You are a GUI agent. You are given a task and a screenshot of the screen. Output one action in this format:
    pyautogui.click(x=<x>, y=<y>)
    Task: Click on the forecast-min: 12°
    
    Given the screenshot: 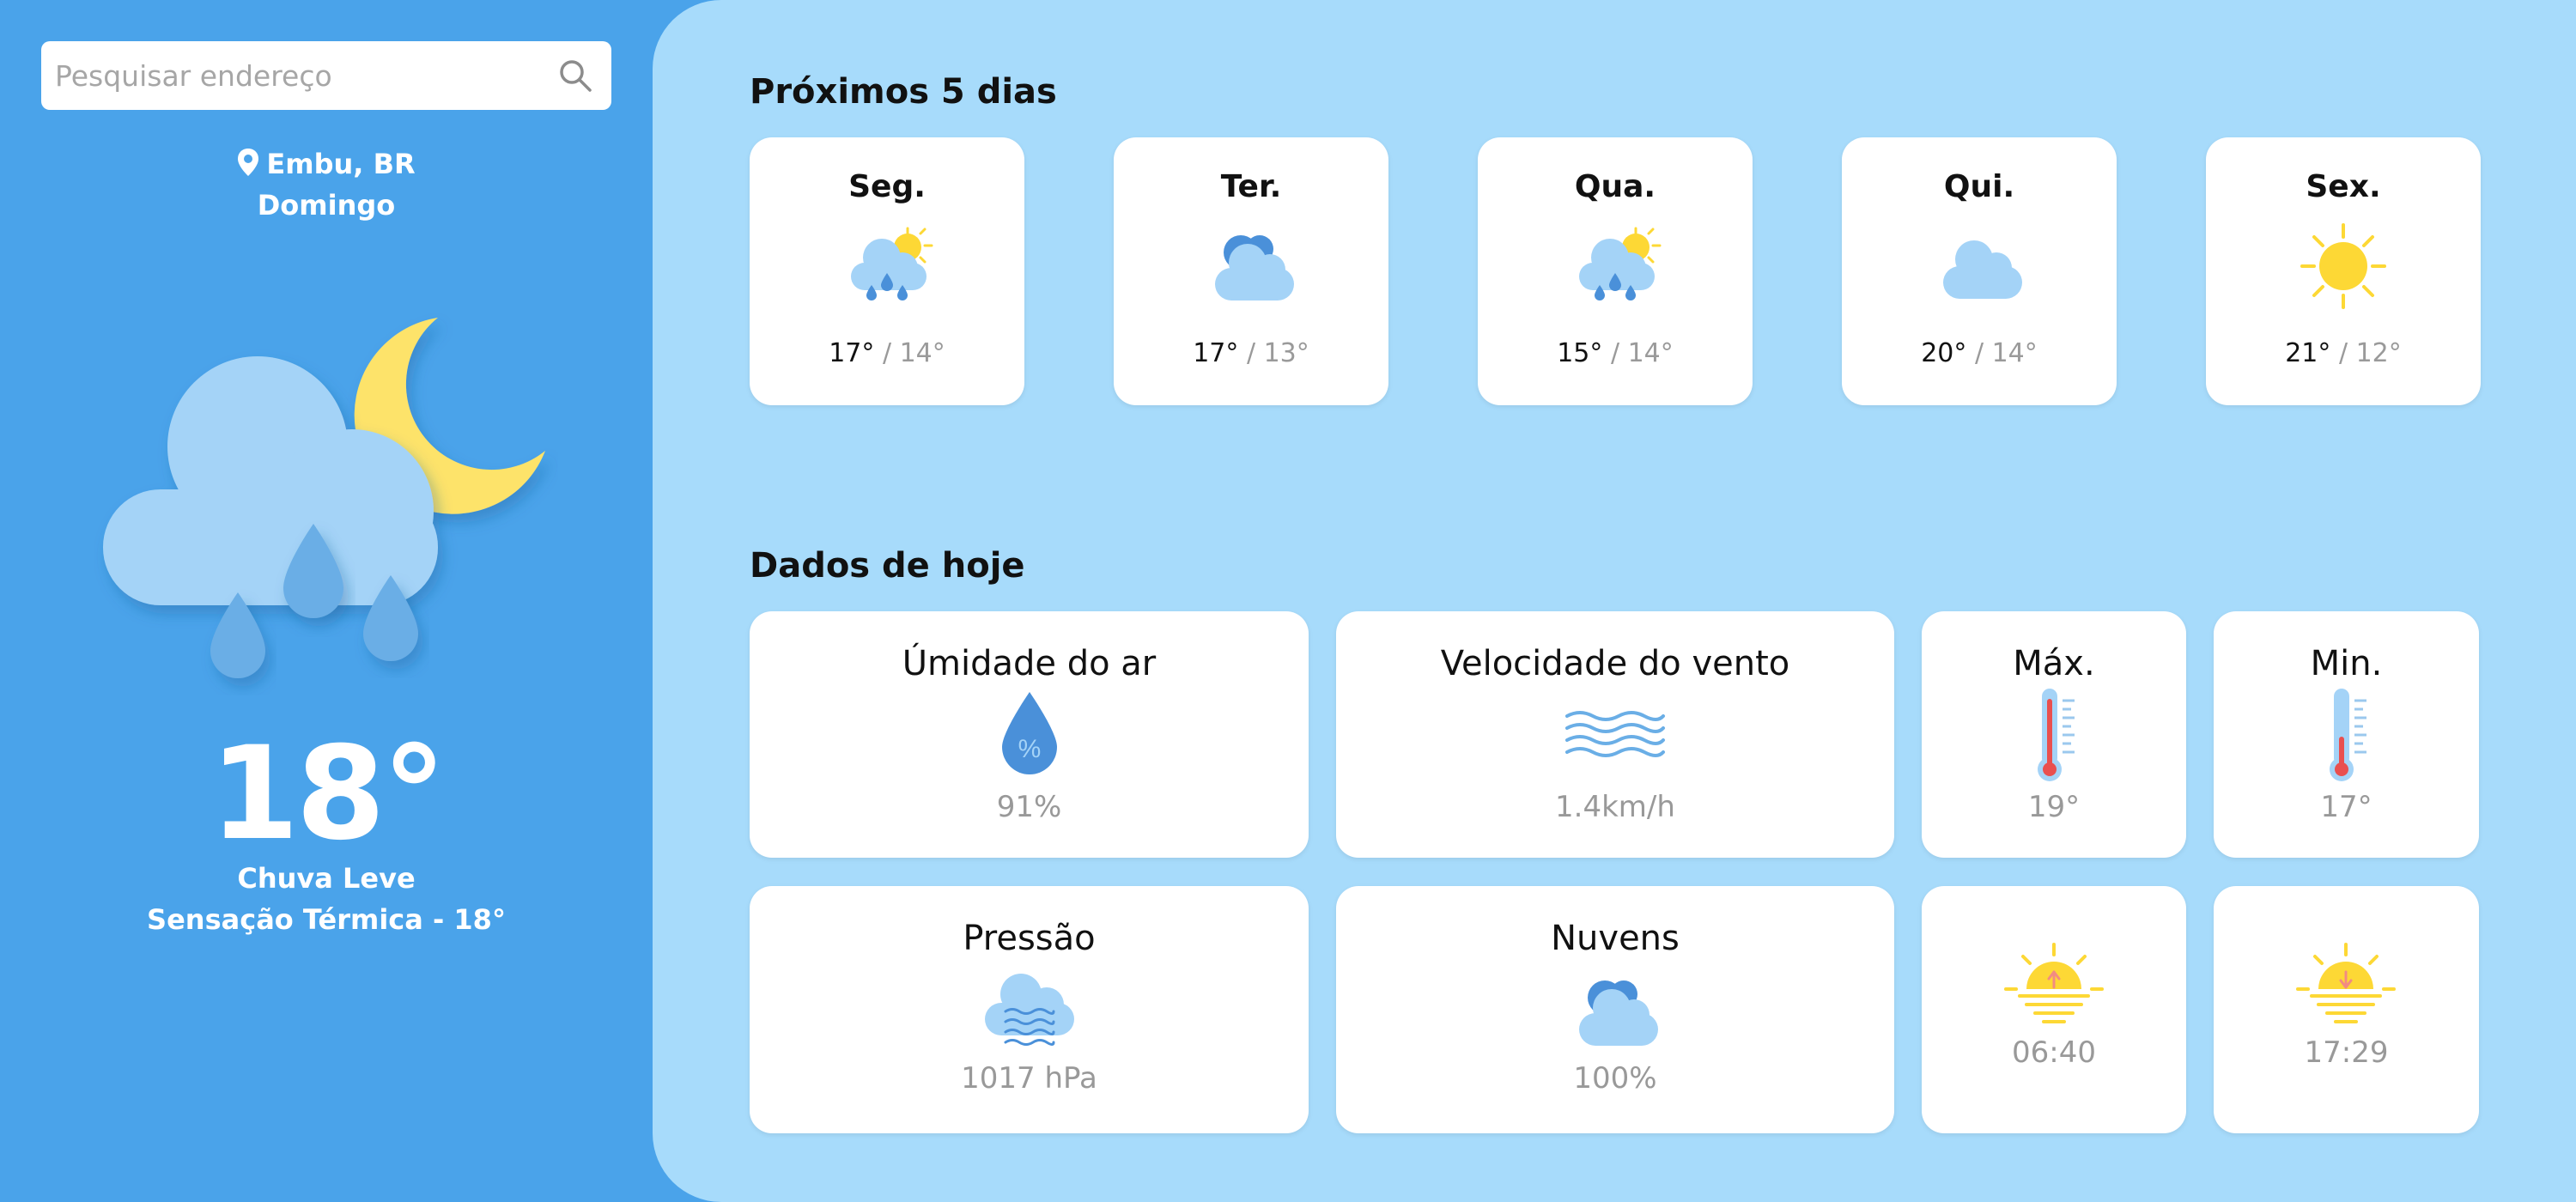 What is the action you would take?
    pyautogui.click(x=2378, y=353)
    